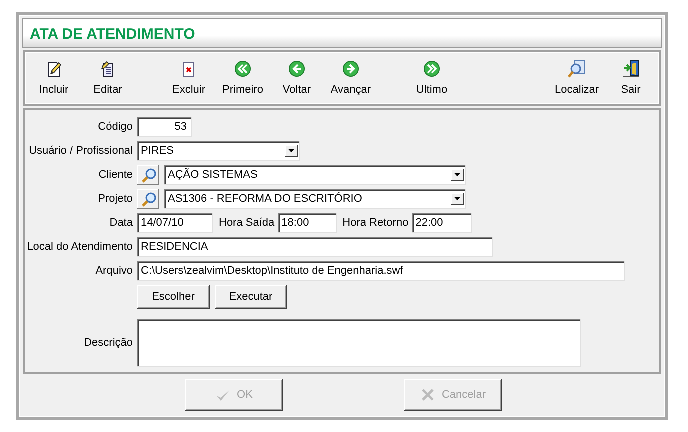 The width and height of the screenshot is (688, 432). Describe the element at coordinates (247, 223) in the screenshot. I see `field-label: Hora Saída` at that location.